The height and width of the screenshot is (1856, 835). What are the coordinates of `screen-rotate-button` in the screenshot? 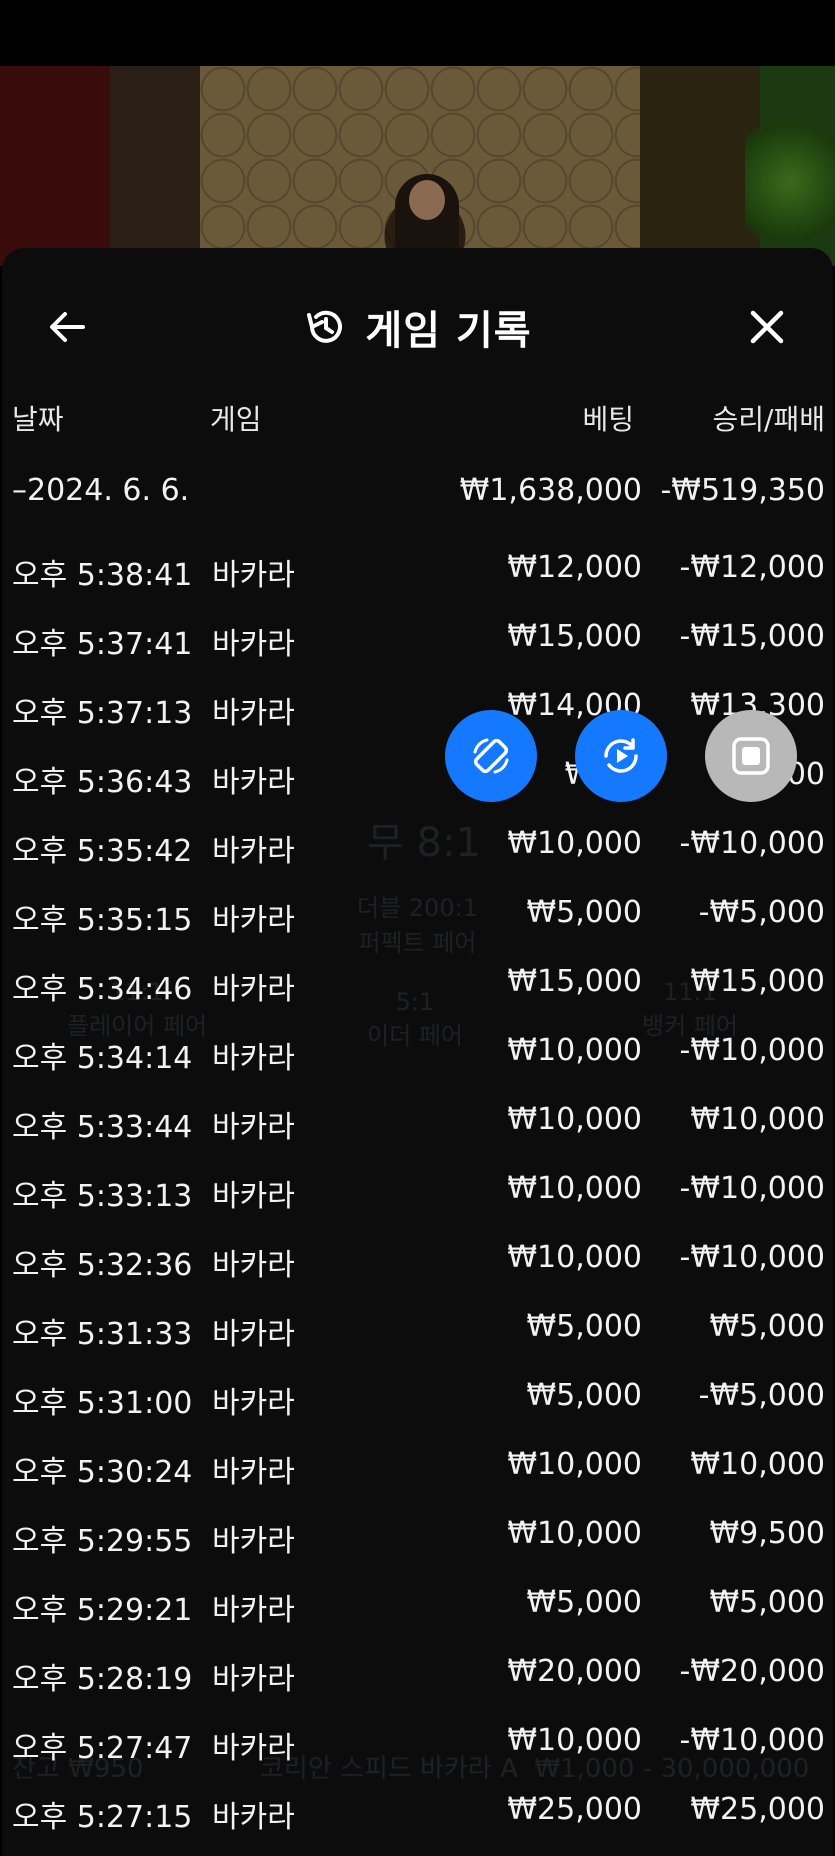 It's located at (491, 756).